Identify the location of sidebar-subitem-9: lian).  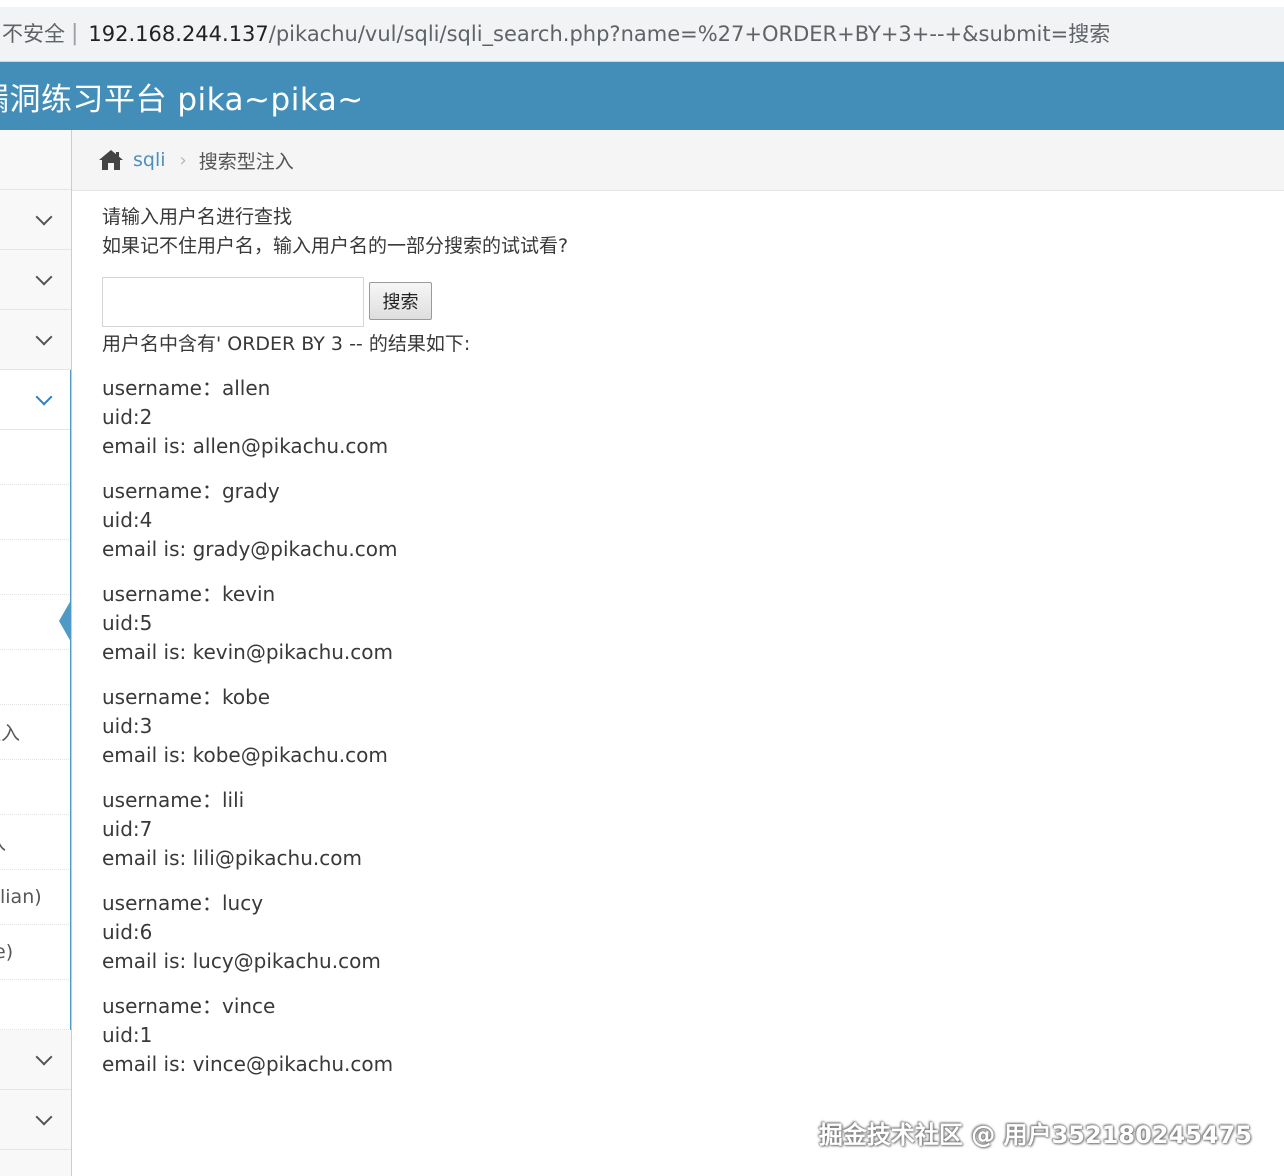
(35, 897).